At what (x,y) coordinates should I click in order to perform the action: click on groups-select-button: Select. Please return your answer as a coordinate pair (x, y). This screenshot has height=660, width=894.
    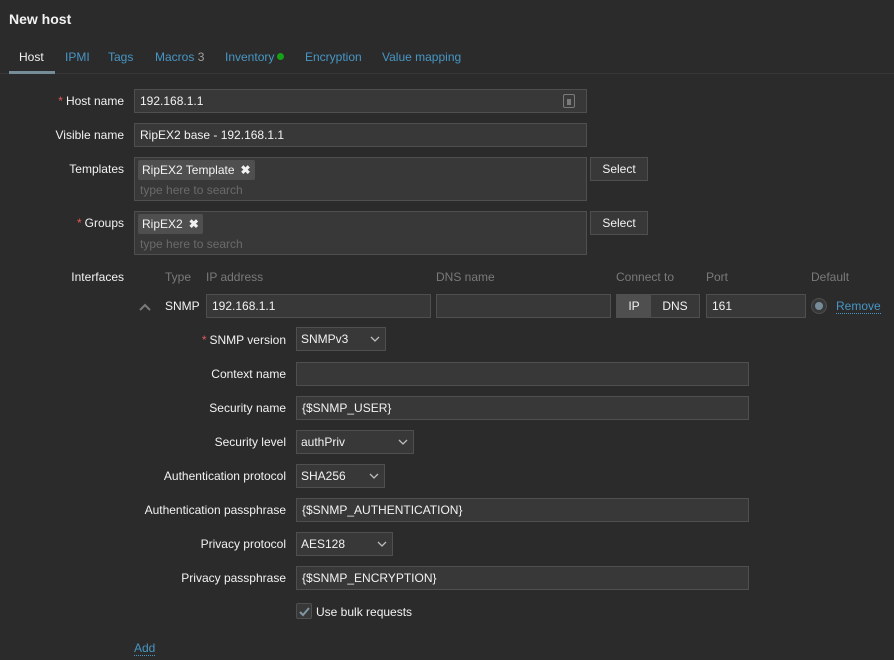
    Looking at the image, I should click on (619, 223).